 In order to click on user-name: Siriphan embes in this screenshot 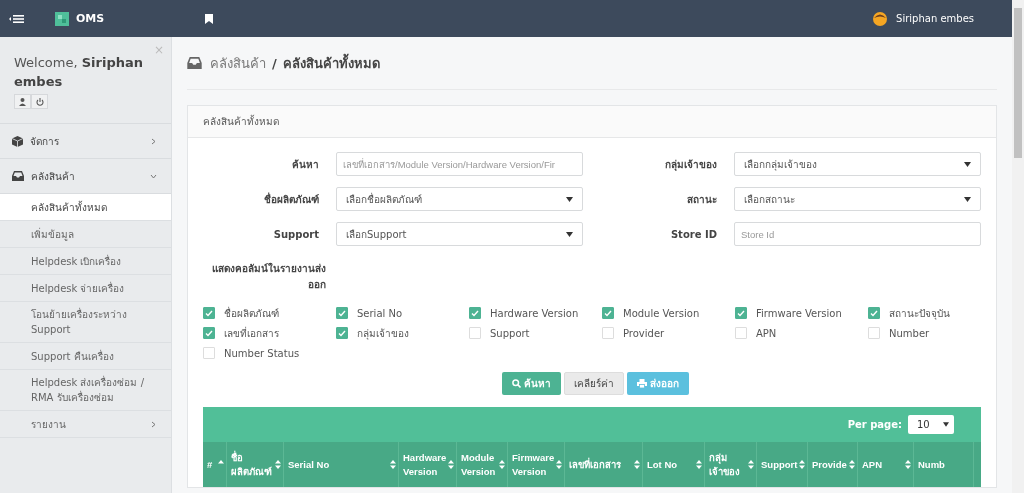, I will do `click(935, 18)`.